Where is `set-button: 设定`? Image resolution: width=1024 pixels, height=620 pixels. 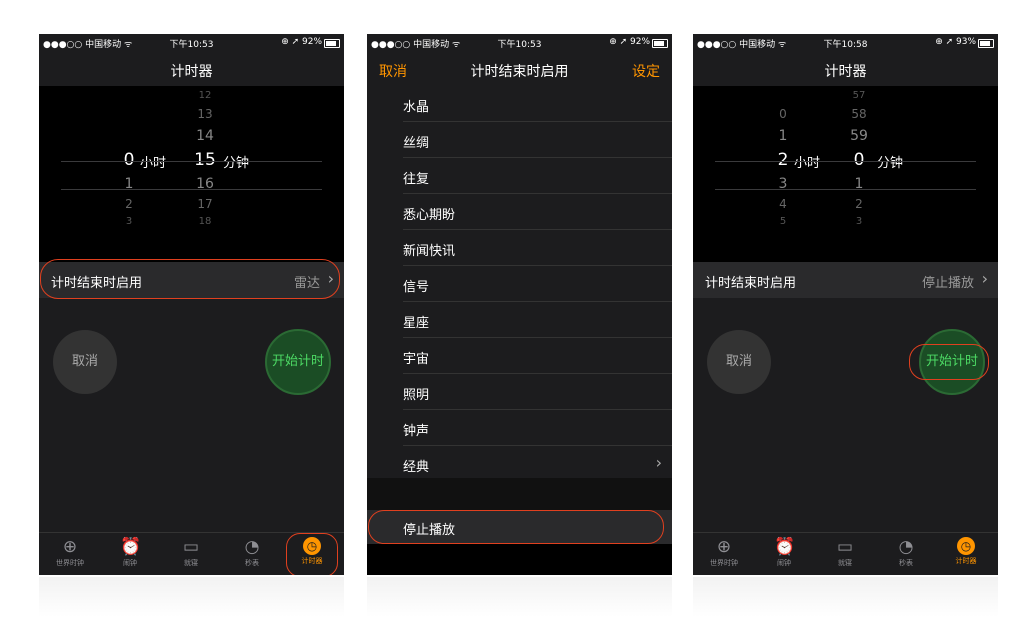
set-button: 设定 is located at coordinates (646, 71).